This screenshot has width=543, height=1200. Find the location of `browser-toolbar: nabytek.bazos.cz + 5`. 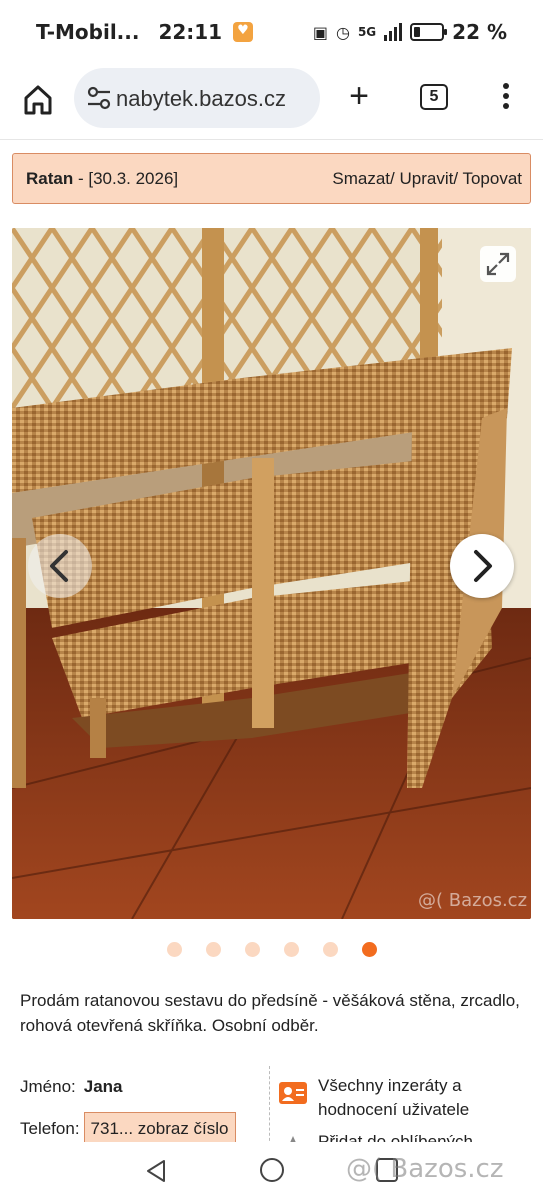

browser-toolbar: nabytek.bazos.cz + 5 is located at coordinates (271, 102).